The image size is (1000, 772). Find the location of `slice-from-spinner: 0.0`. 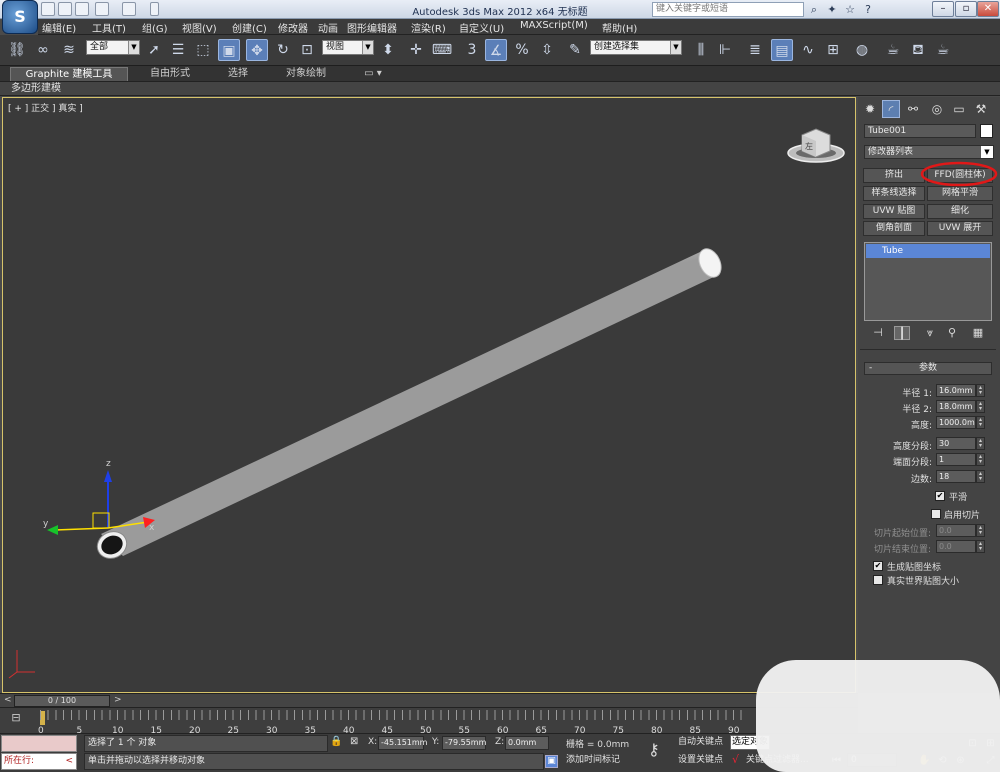

slice-from-spinner: 0.0 is located at coordinates (956, 530).